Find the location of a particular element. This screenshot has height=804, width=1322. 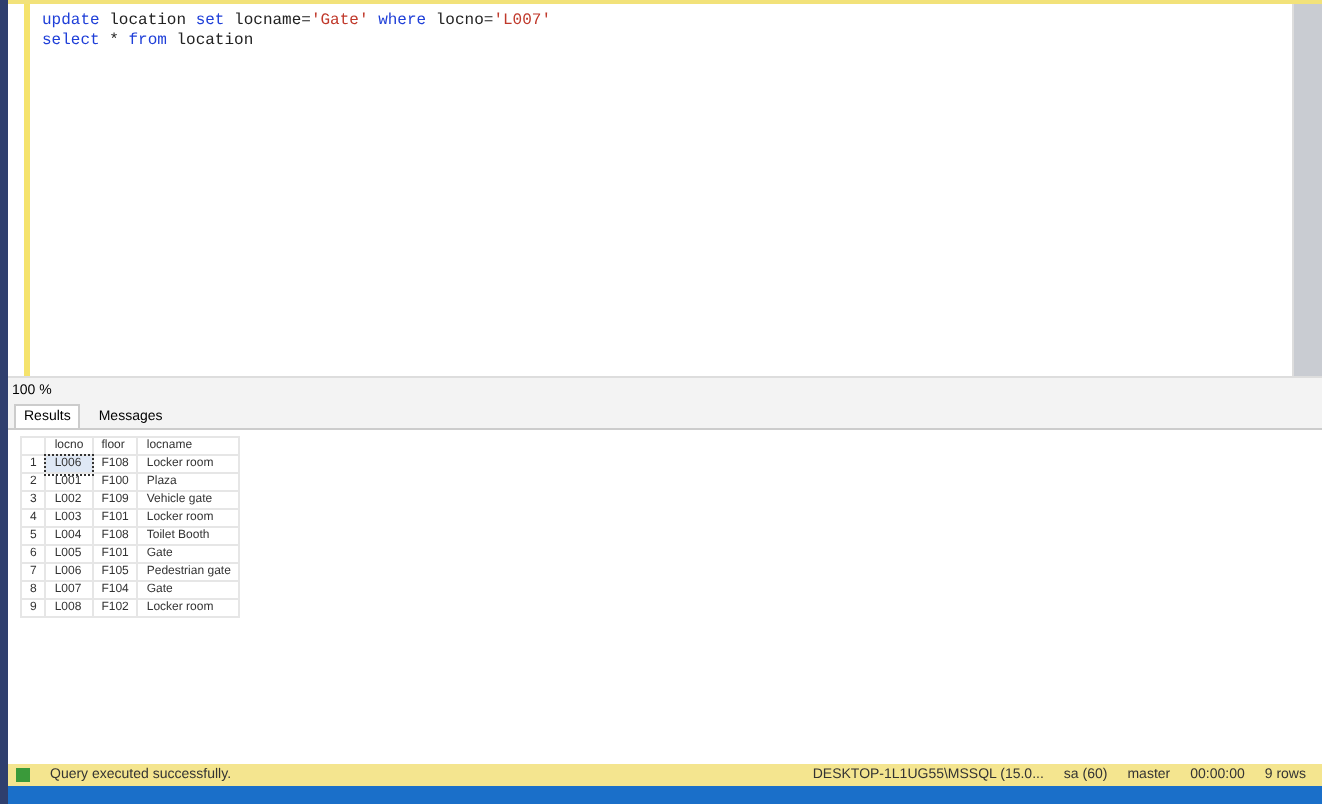

code-line: update location set locname='Gate' where locno='L007' is located at coordinates (297, 22).